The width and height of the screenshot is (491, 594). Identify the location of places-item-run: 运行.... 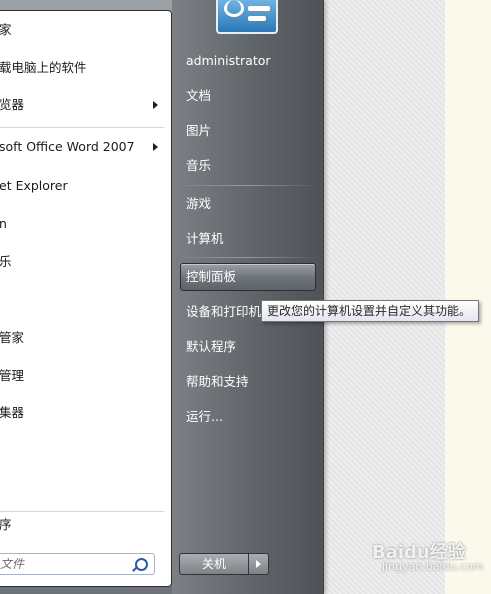
(248, 417).